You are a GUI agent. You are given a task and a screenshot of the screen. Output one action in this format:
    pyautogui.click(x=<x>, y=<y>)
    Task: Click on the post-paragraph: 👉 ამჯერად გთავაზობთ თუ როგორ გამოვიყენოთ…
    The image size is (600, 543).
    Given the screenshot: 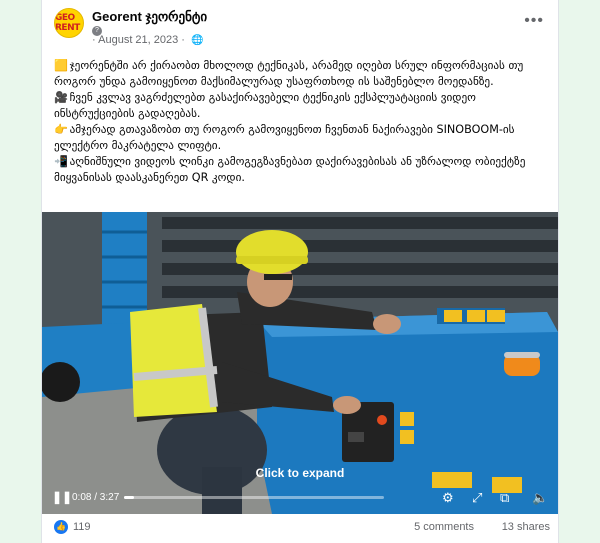 What is the action you would take?
    pyautogui.click(x=284, y=137)
    